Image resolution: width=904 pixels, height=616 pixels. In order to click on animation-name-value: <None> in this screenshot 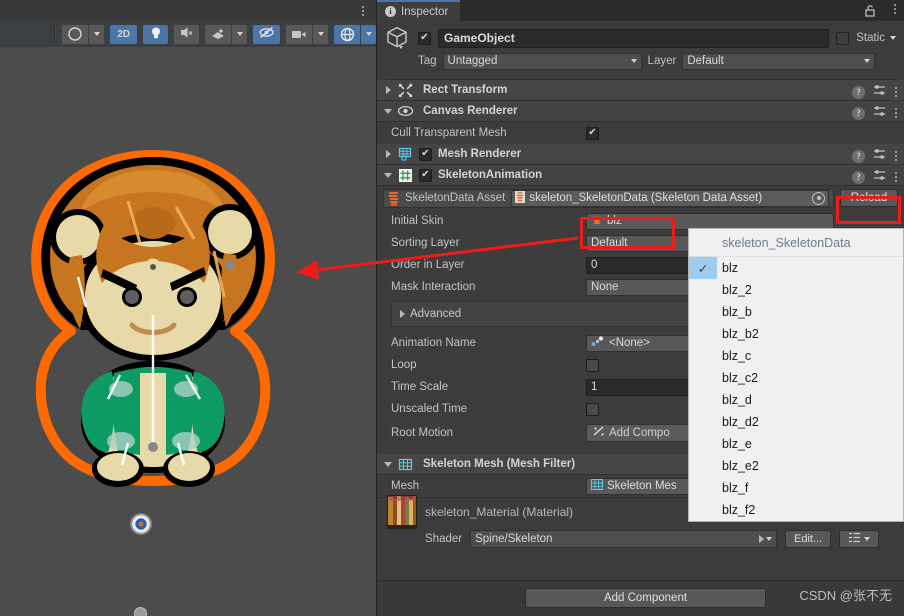, I will do `click(629, 343)`.